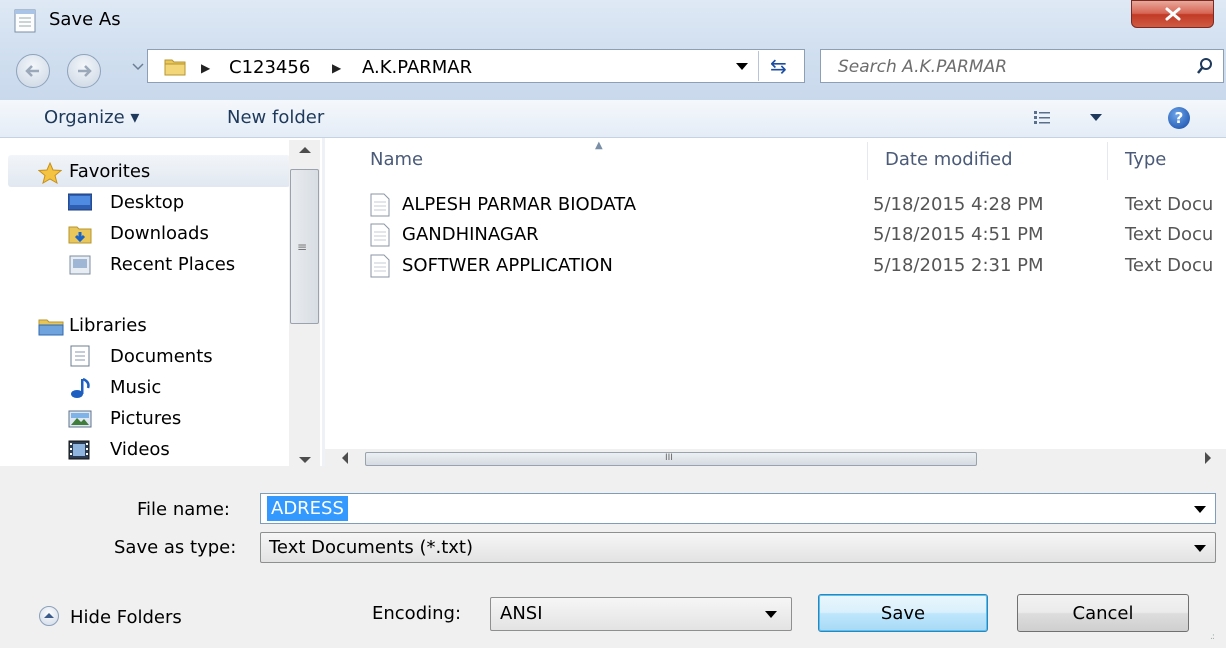 The height and width of the screenshot is (648, 1226). What do you see at coordinates (80, 419) in the screenshot?
I see `pictures-icon` at bounding box center [80, 419].